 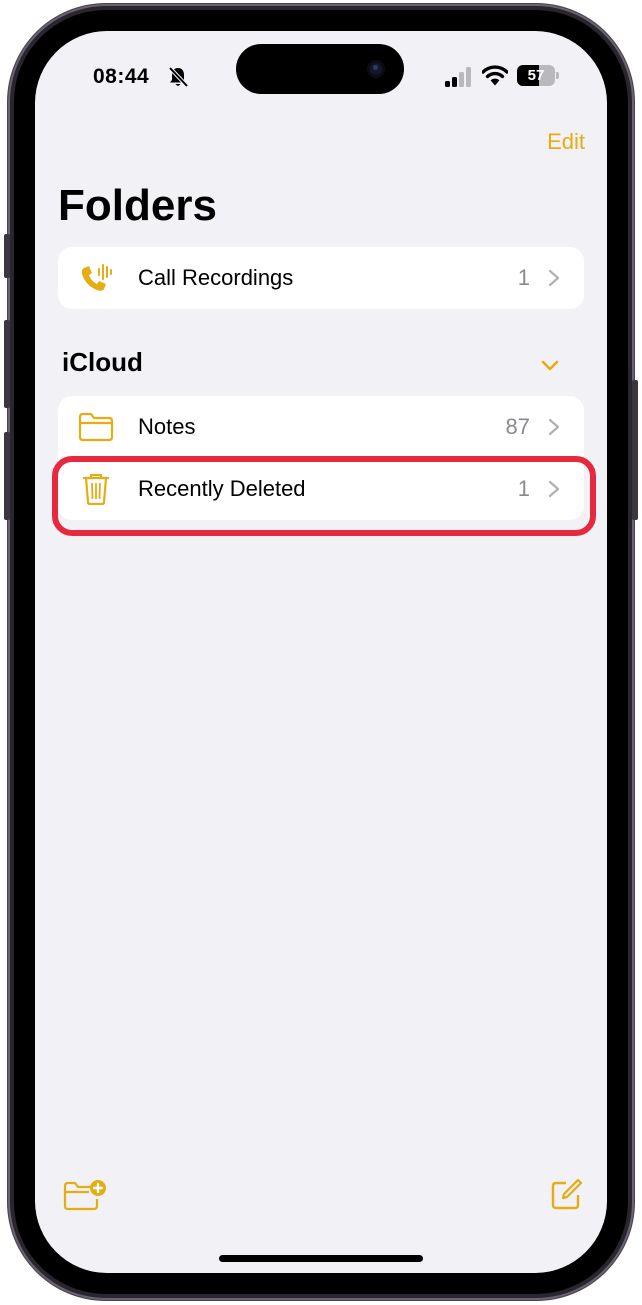 I want to click on battery-level: 57, so click(x=536, y=75).